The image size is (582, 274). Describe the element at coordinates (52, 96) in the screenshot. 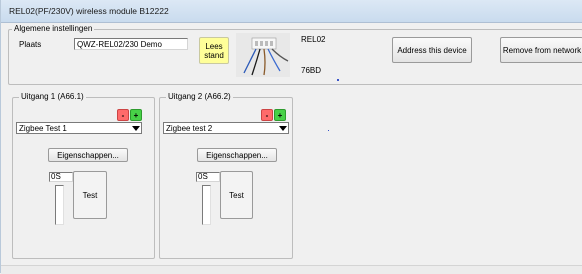

I see `output-1-legend: Uitgang 1 (A66.1)` at that location.